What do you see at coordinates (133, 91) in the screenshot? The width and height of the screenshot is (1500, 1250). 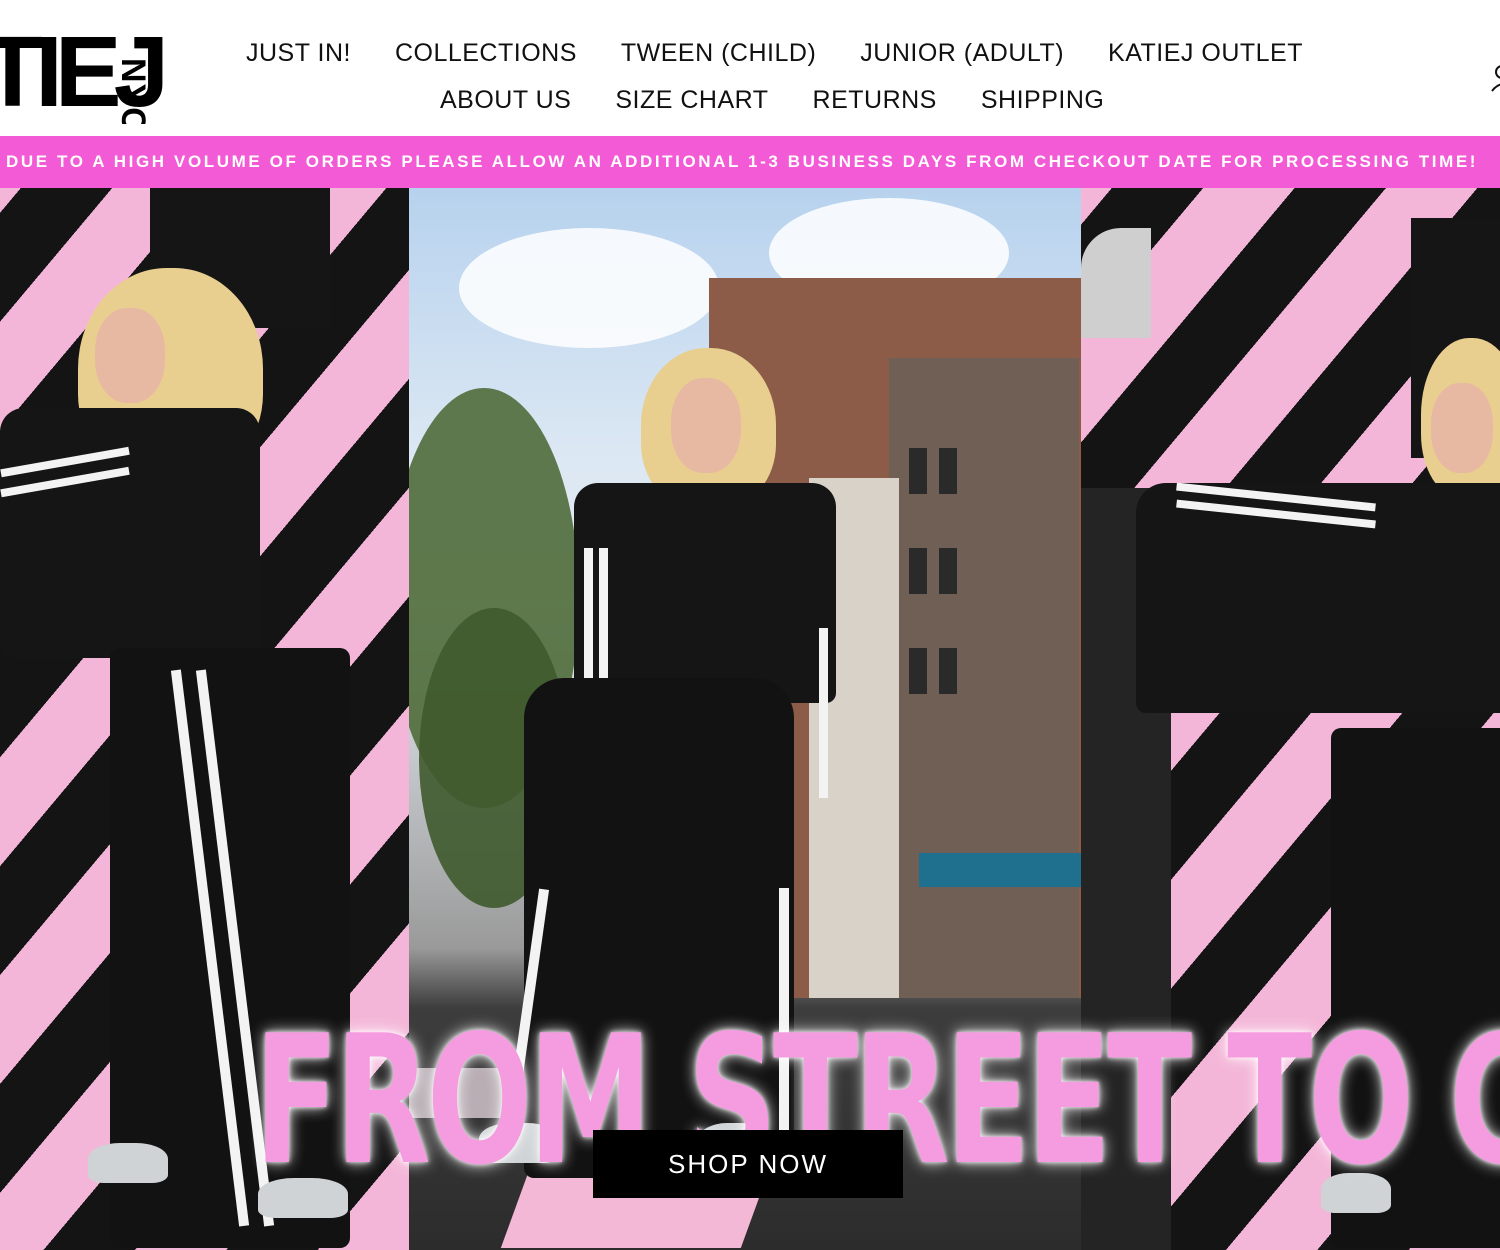 I see `logo-nyc: NYC` at bounding box center [133, 91].